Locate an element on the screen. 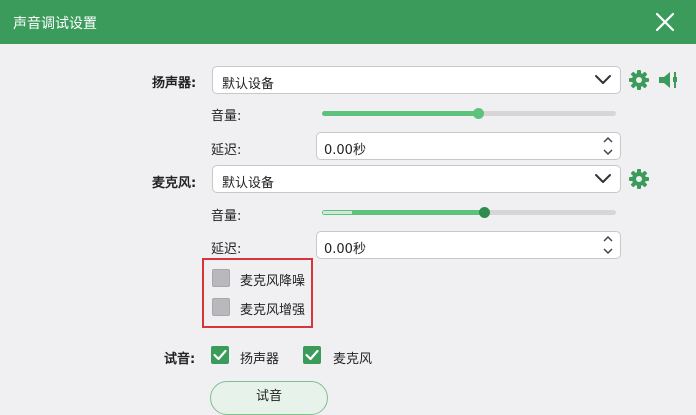 This screenshot has height=415, width=696. test-speaker-checkbox is located at coordinates (220, 355).